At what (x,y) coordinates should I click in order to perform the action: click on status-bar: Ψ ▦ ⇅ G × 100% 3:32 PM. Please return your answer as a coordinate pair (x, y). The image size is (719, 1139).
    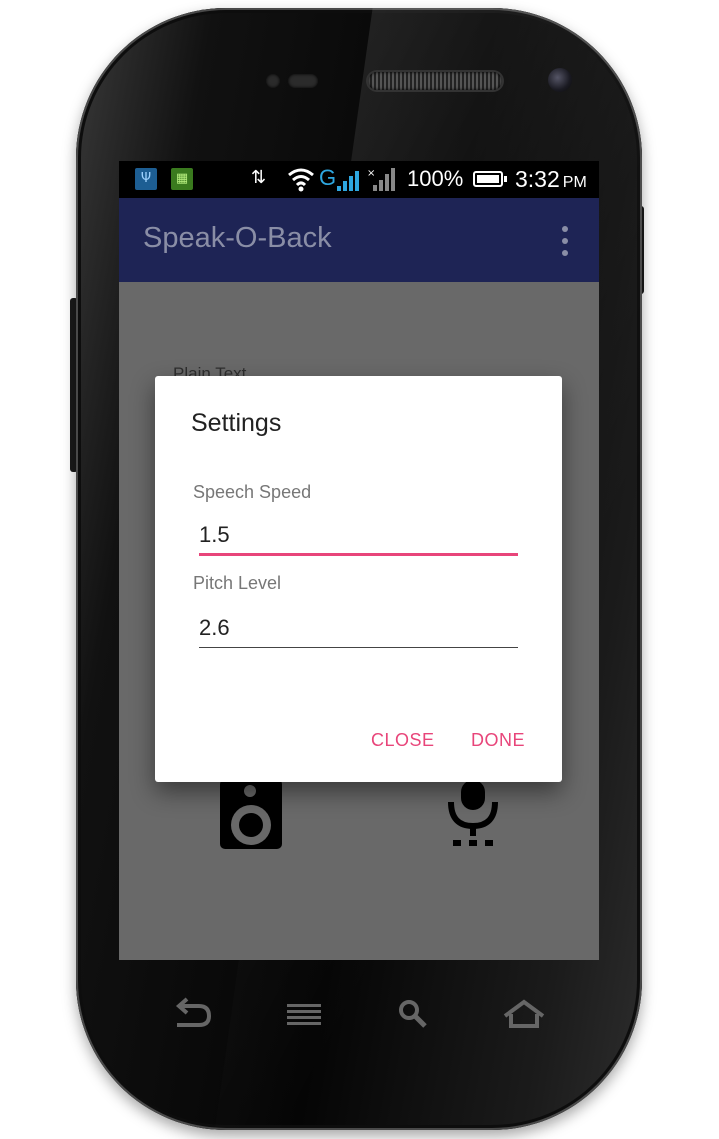
    Looking at the image, I should click on (359, 179).